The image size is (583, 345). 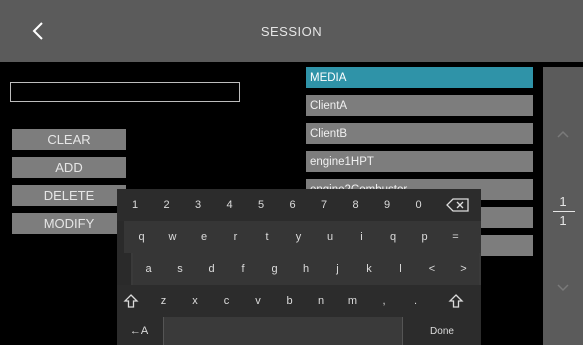 What do you see at coordinates (125, 92) in the screenshot?
I see `session-name-input` at bounding box center [125, 92].